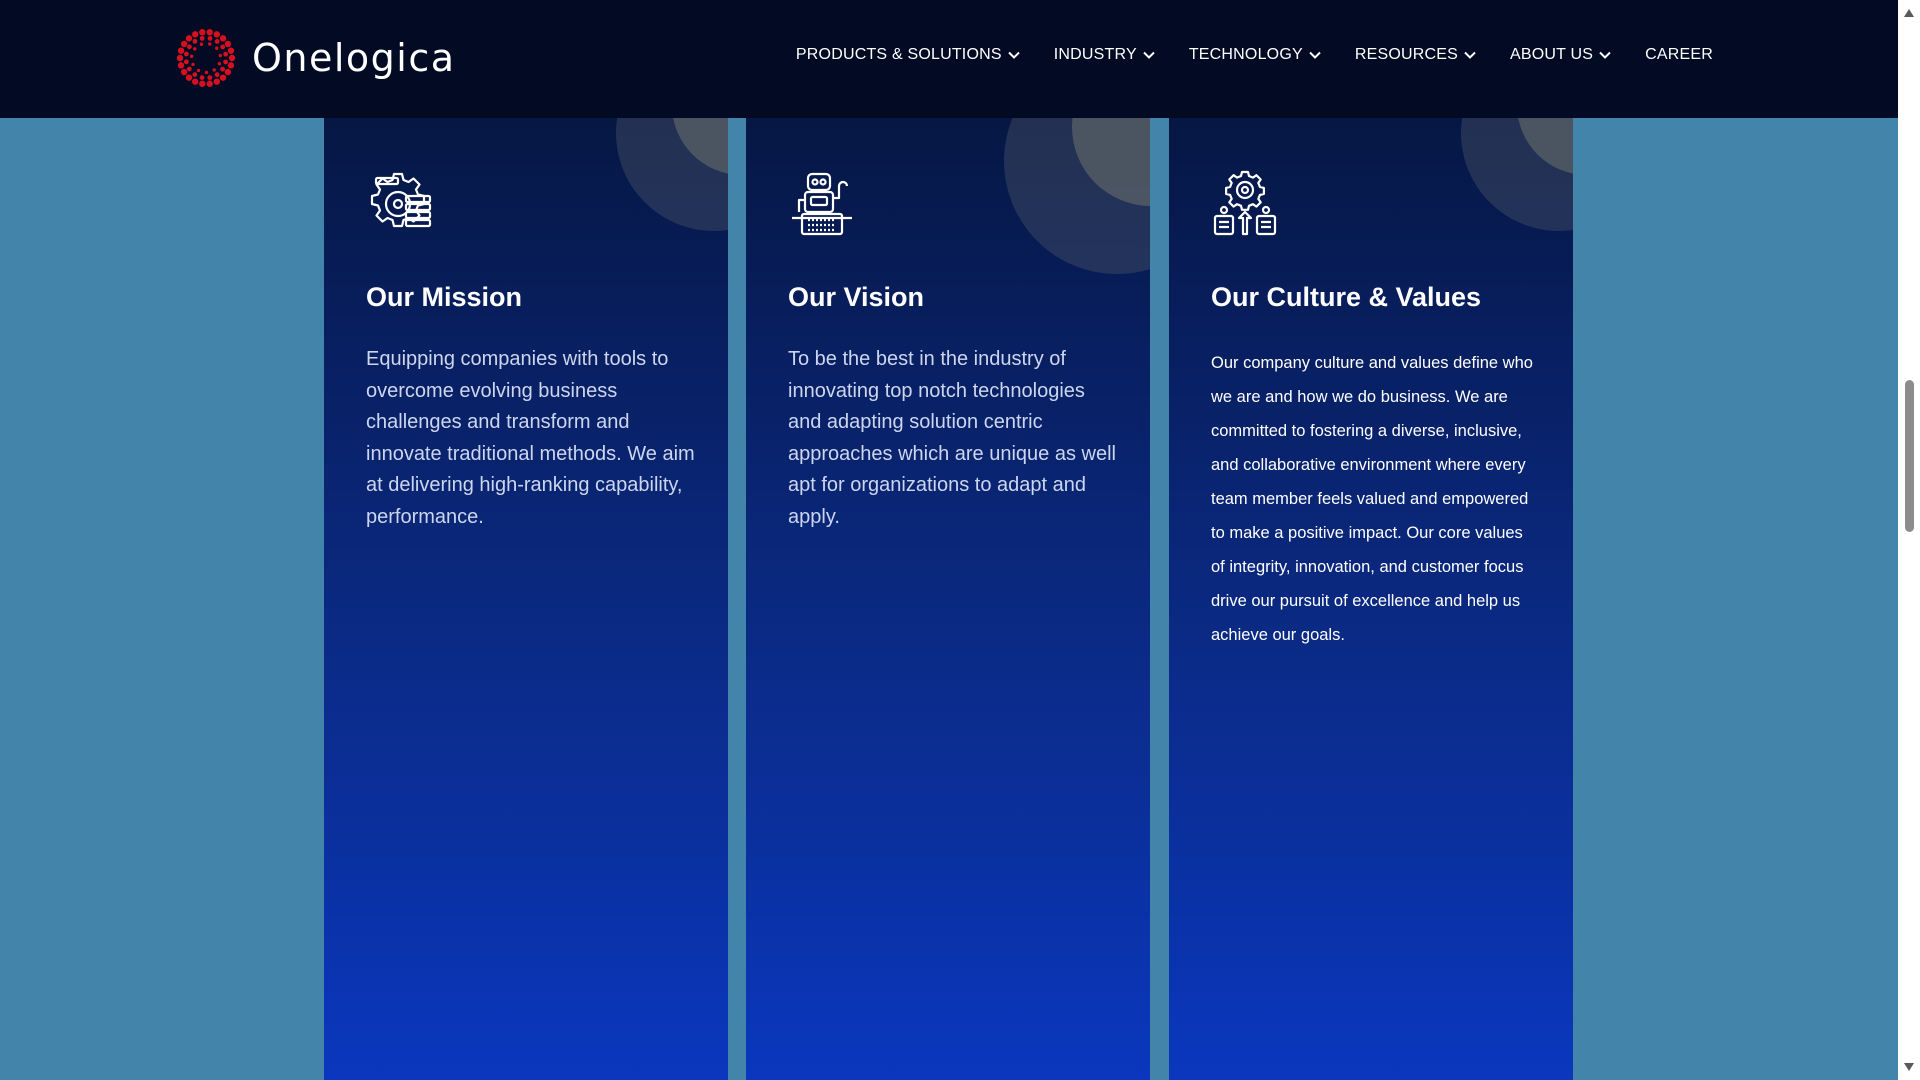 The width and height of the screenshot is (1920, 1080). What do you see at coordinates (1245, 54) in the screenshot?
I see `nav-label: TECHNOLOGY` at bounding box center [1245, 54].